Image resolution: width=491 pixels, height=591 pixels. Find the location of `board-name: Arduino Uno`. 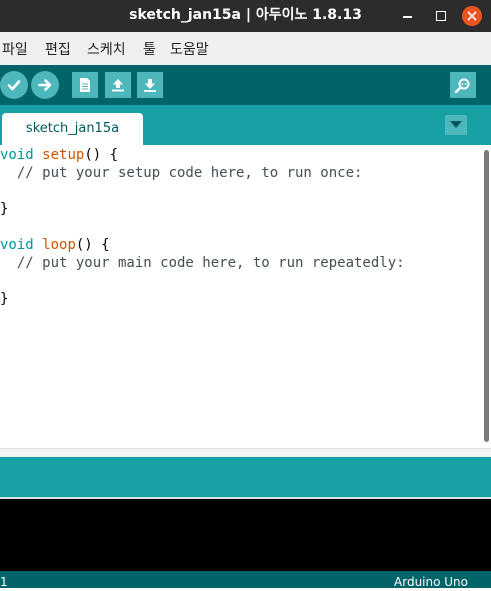

board-name: Arduino Uno is located at coordinates (431, 582).